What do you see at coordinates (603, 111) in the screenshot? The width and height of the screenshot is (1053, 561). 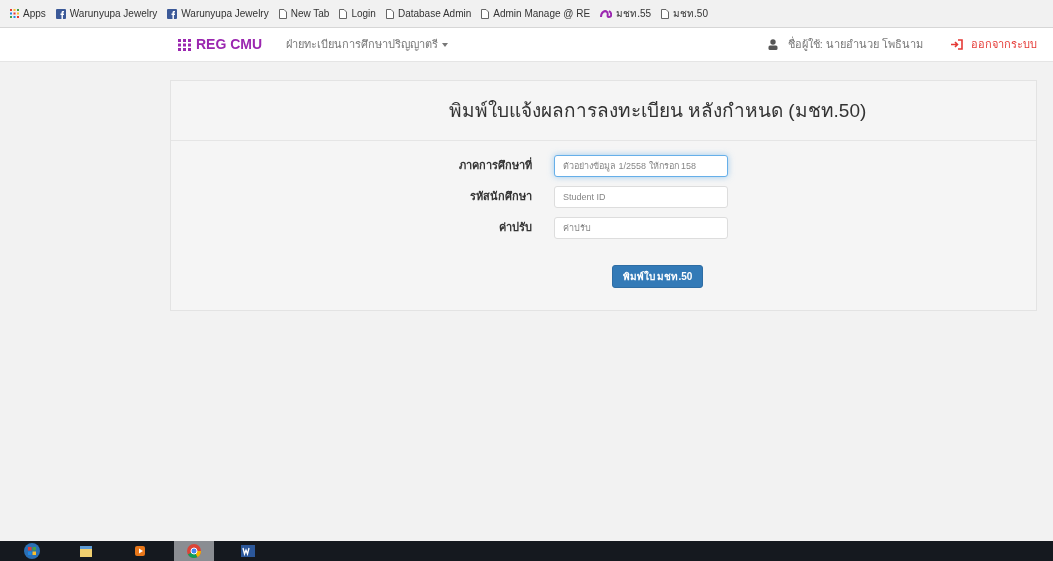 I see `page-title: พิมพ์ใบแจ้งผลการลงทะเบียน หลังกำหนด (มชท.50)` at bounding box center [603, 111].